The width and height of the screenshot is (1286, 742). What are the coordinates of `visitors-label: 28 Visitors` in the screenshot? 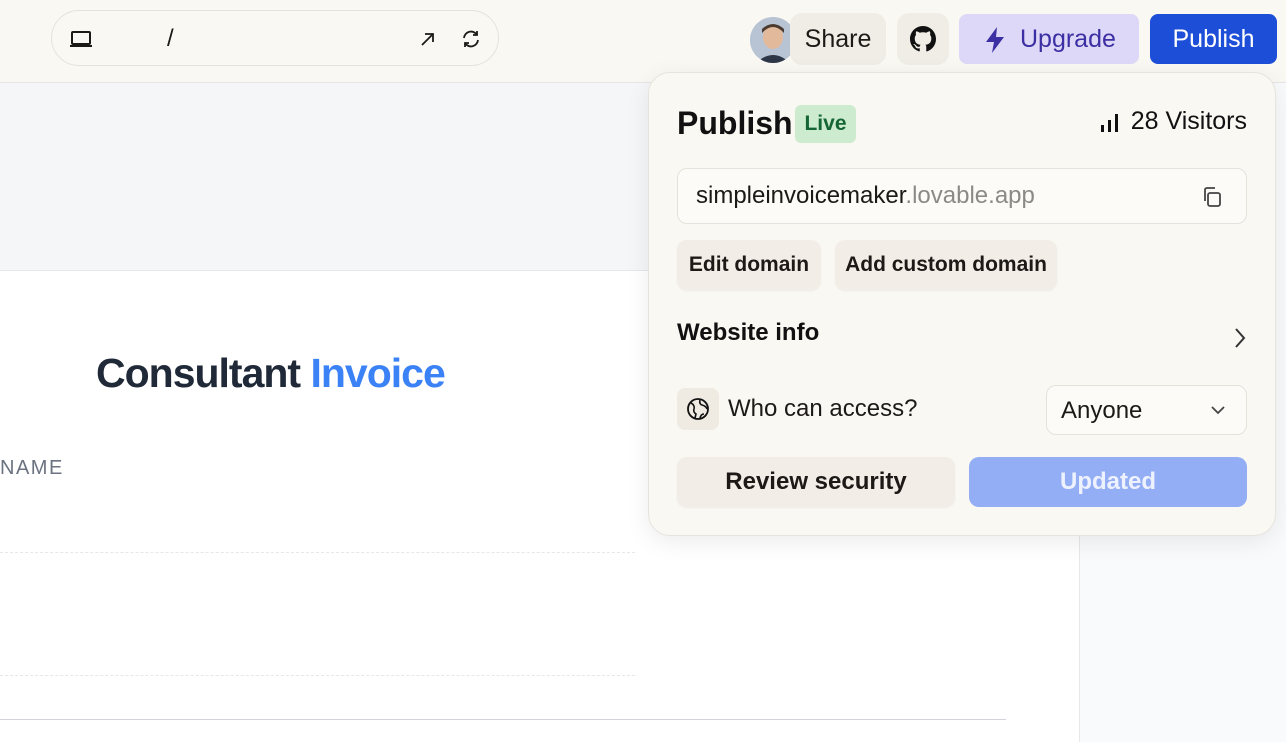 It's located at (1188, 121).